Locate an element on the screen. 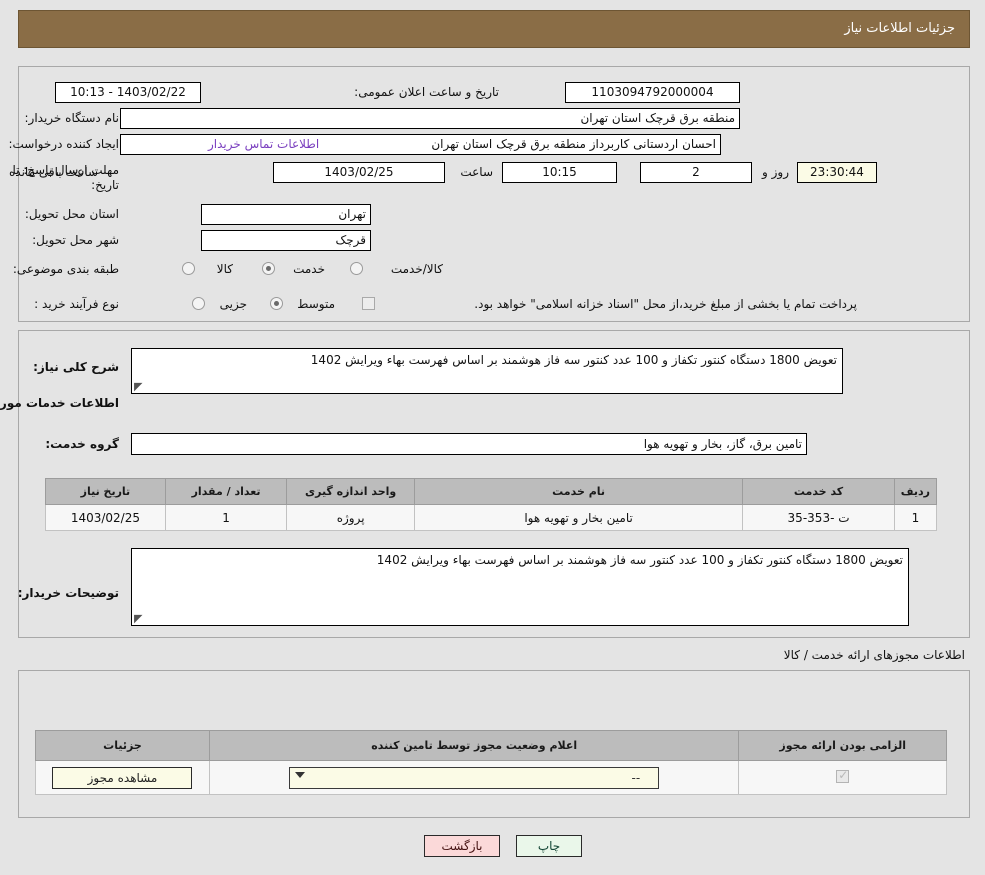  chevron-down-icon is located at coordinates (300, 774).